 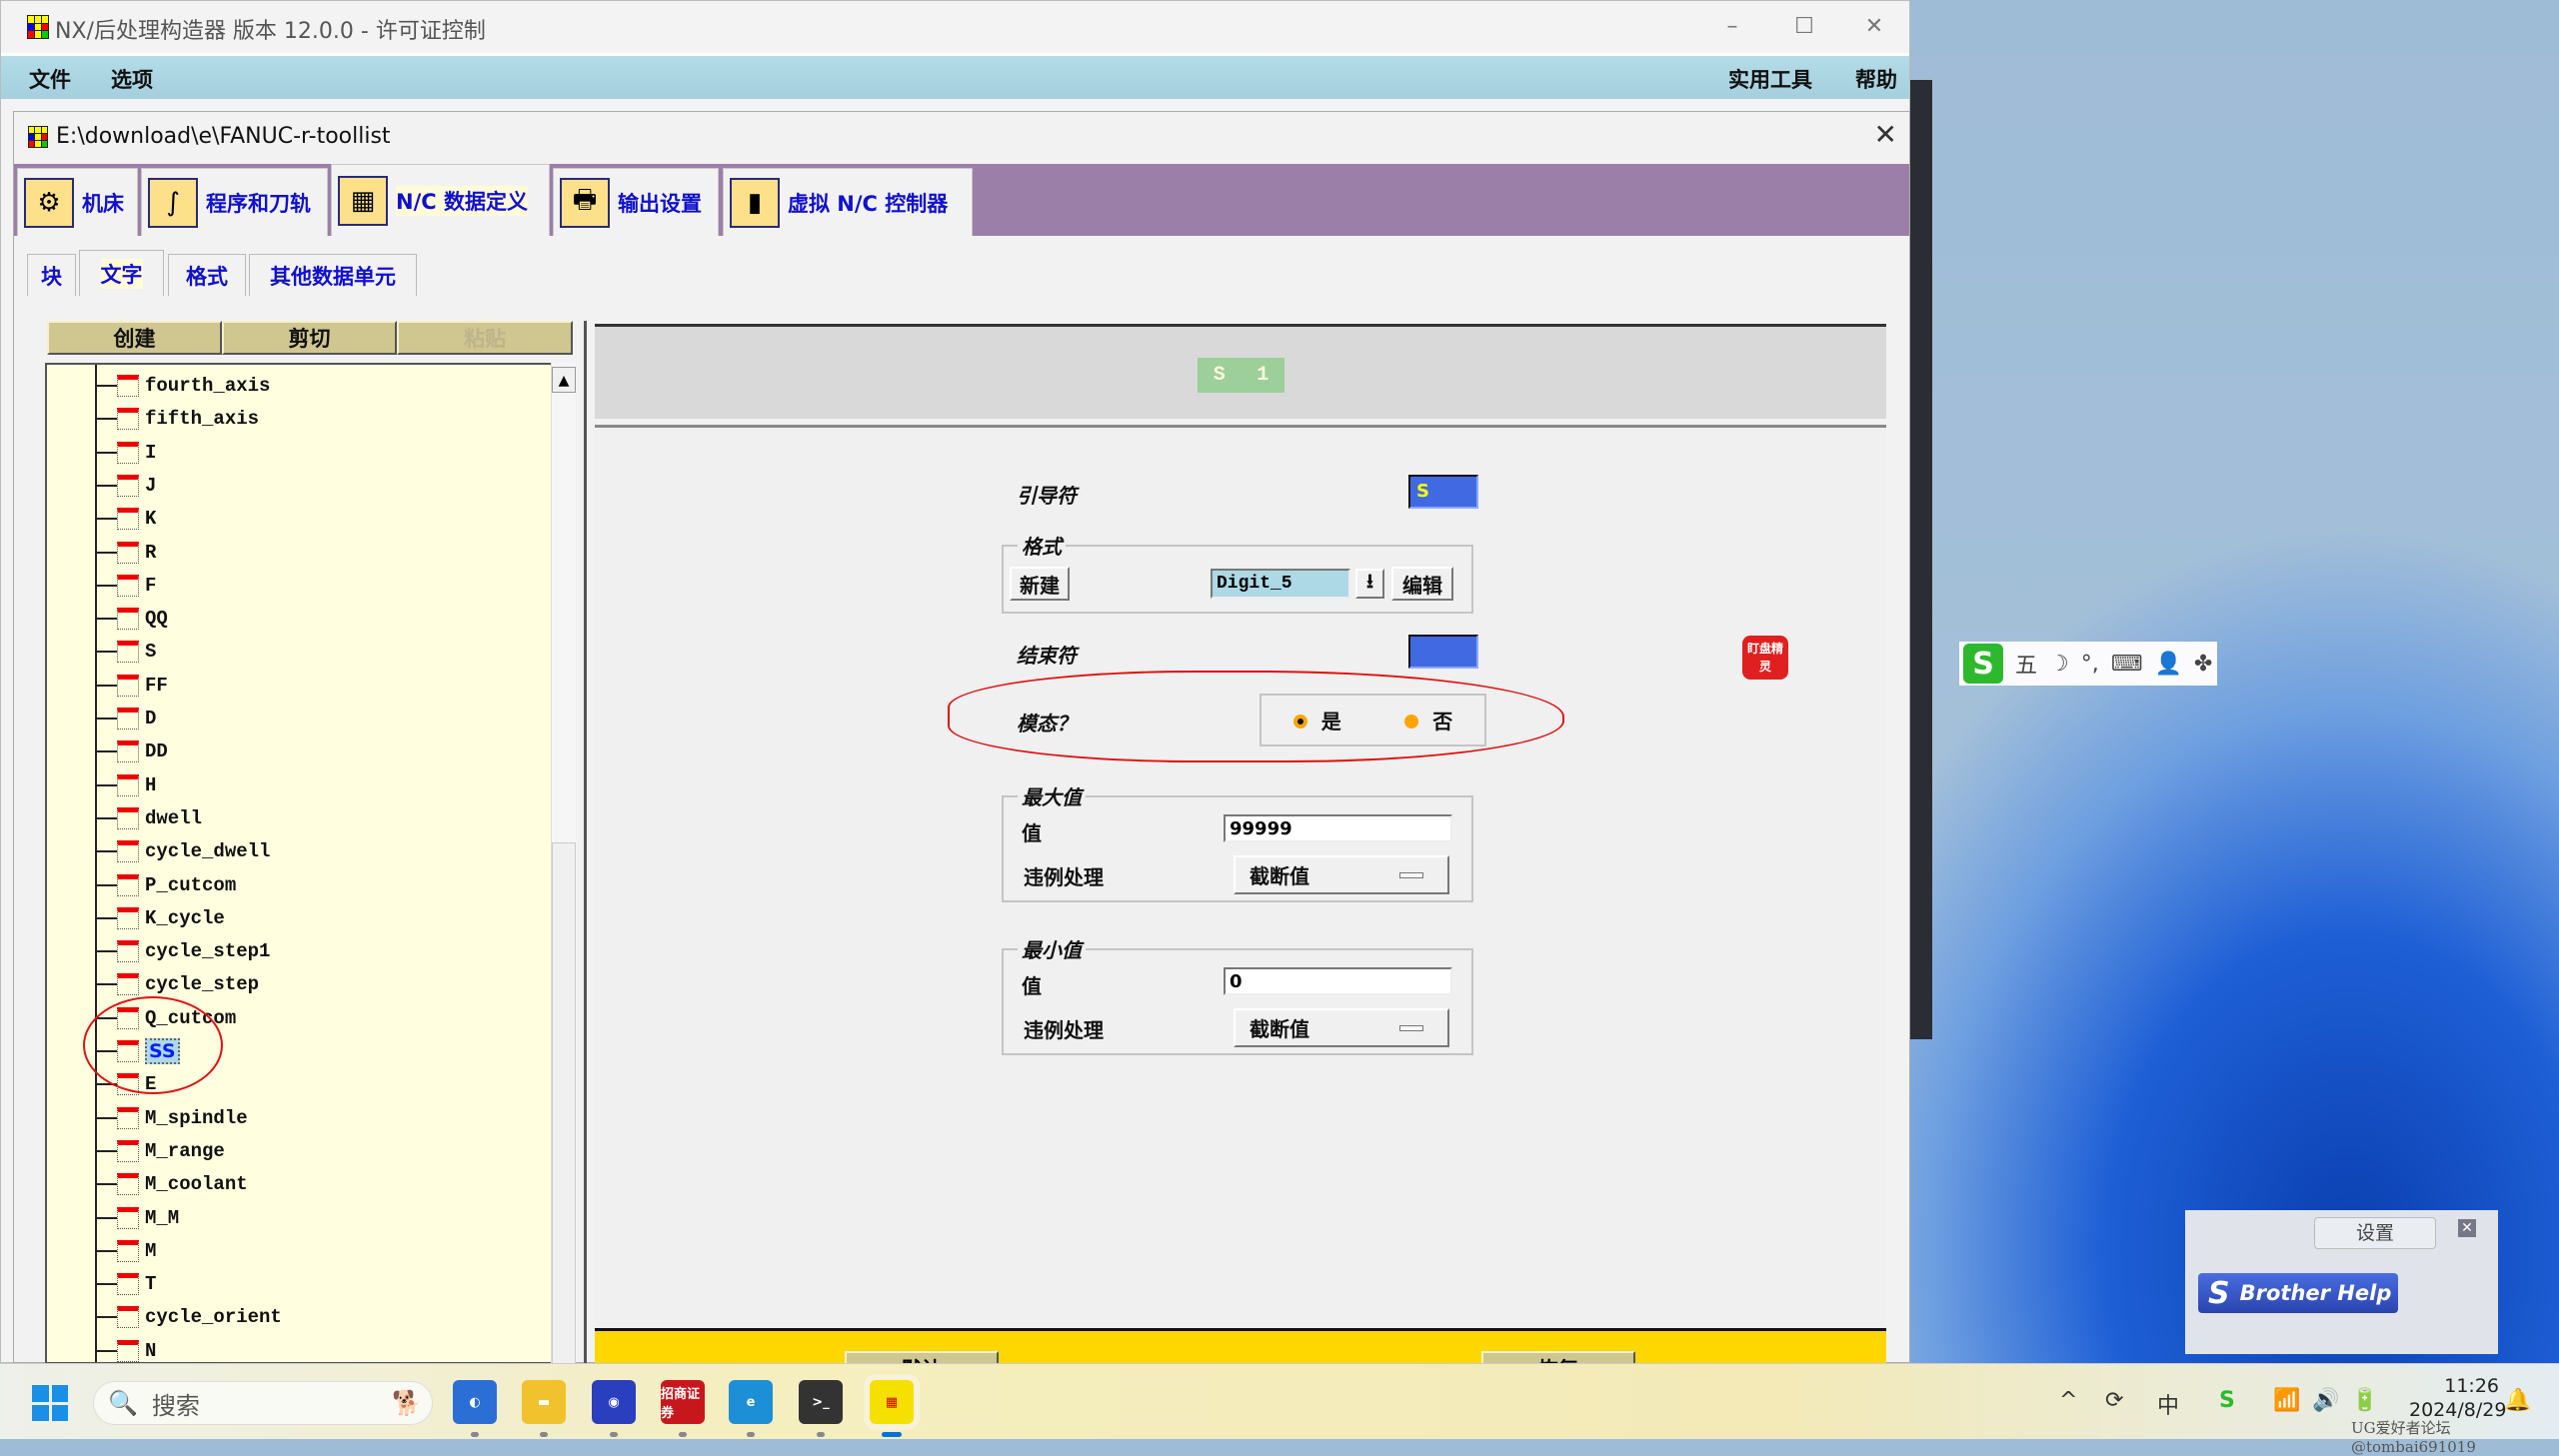 What do you see at coordinates (309, 338) in the screenshot?
I see `cut-button: 剪切` at bounding box center [309, 338].